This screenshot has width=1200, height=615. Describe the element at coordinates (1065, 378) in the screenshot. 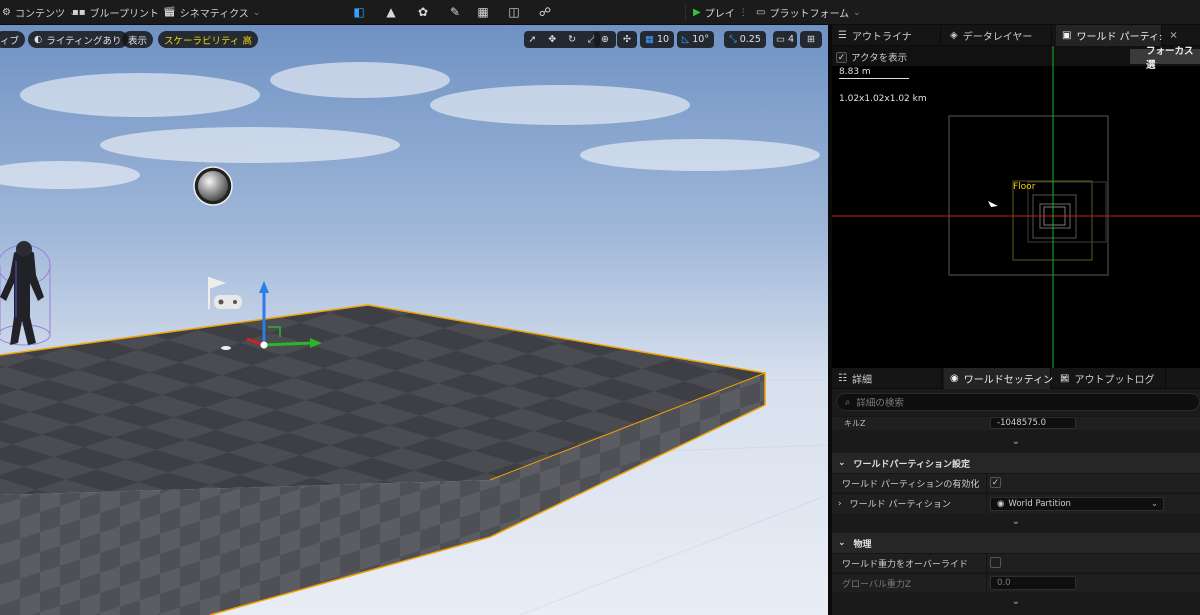

I see `output-log-icon: ▤` at that location.